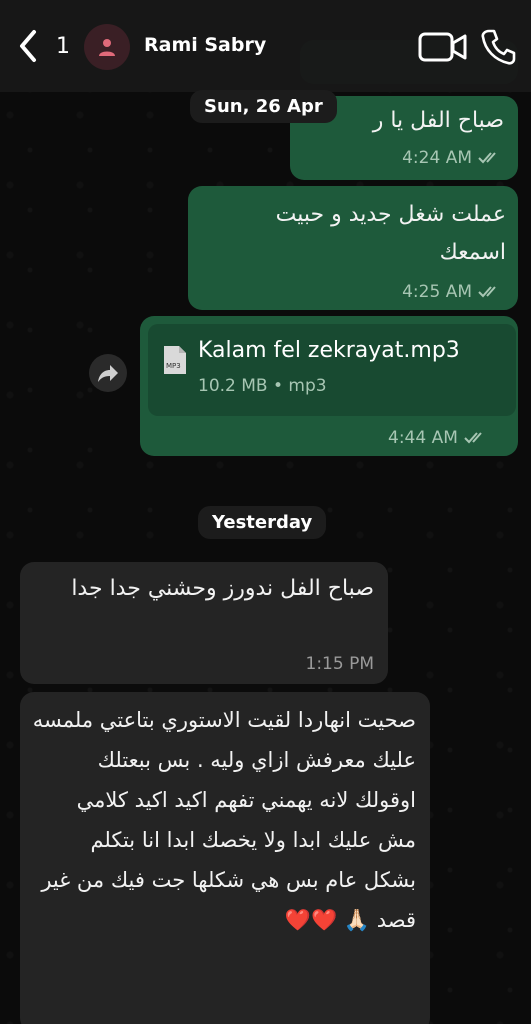 The image size is (531, 1024). I want to click on message-meta: 4:44 AM, so click(439, 438).